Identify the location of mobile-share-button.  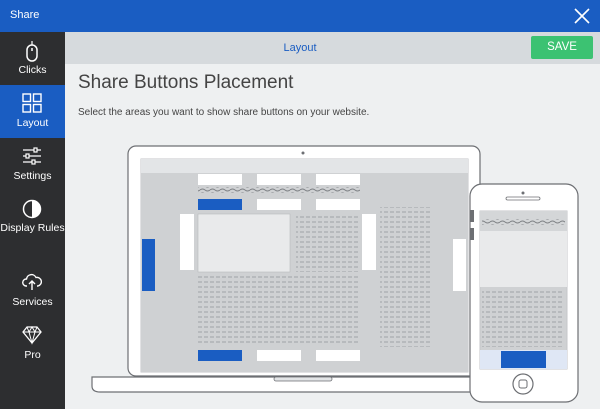
(523, 359).